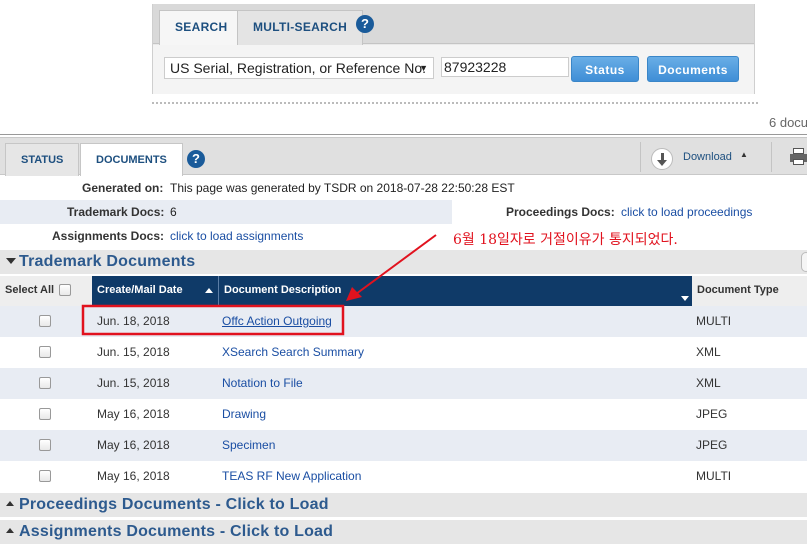  What do you see at coordinates (293, 352) in the screenshot?
I see `row-description-link: XSearch Search Summary` at bounding box center [293, 352].